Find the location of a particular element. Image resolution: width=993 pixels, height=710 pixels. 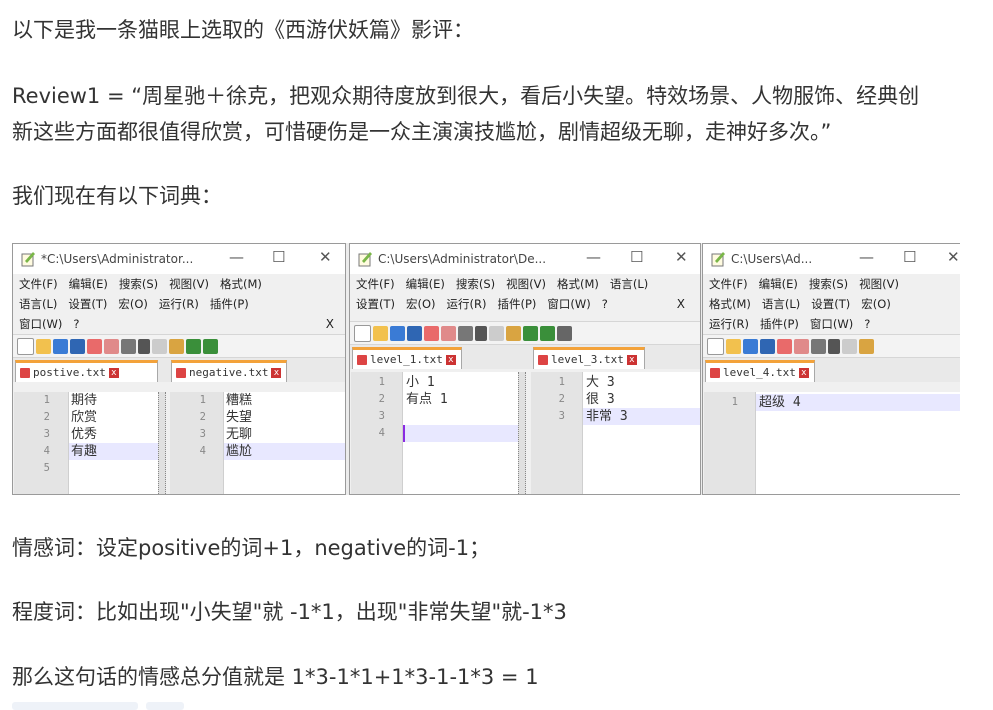

find-icon is located at coordinates (564, 333).